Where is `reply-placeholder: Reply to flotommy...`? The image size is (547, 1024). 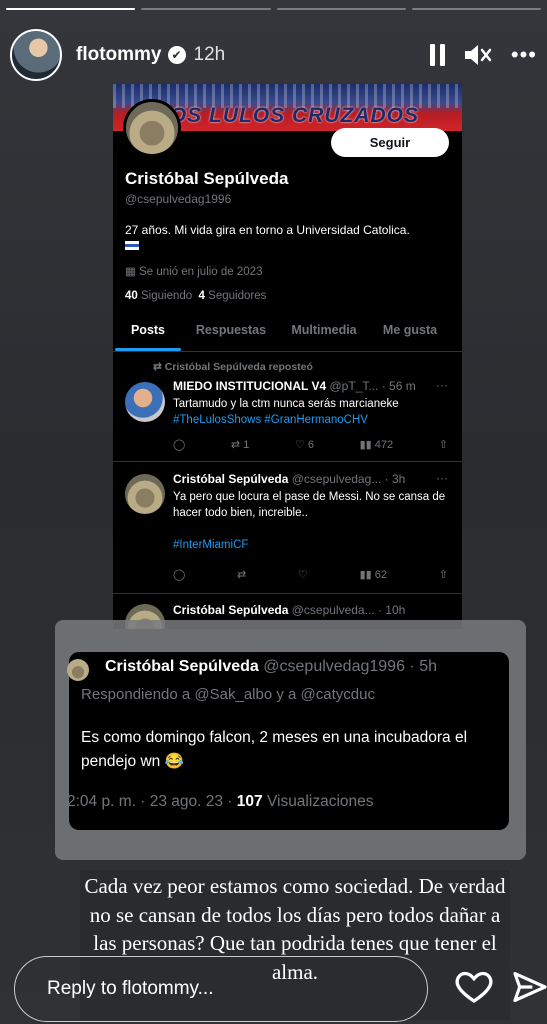
reply-placeholder: Reply to flotommy... is located at coordinates (130, 988).